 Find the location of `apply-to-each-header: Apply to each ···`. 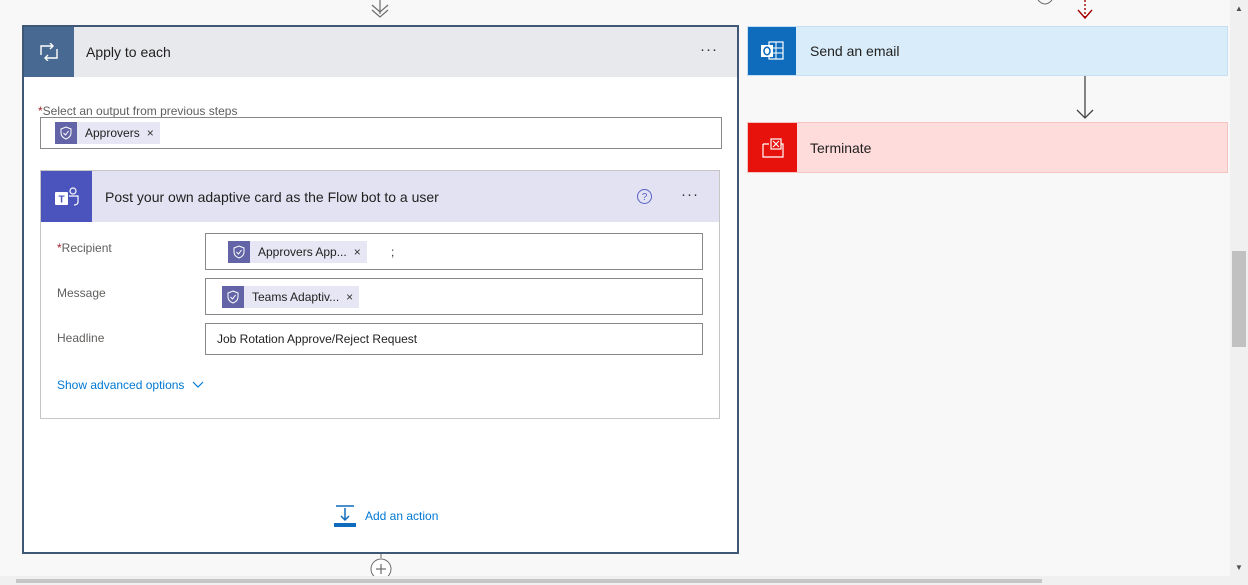

apply-to-each-header: Apply to each ··· is located at coordinates (380, 52).